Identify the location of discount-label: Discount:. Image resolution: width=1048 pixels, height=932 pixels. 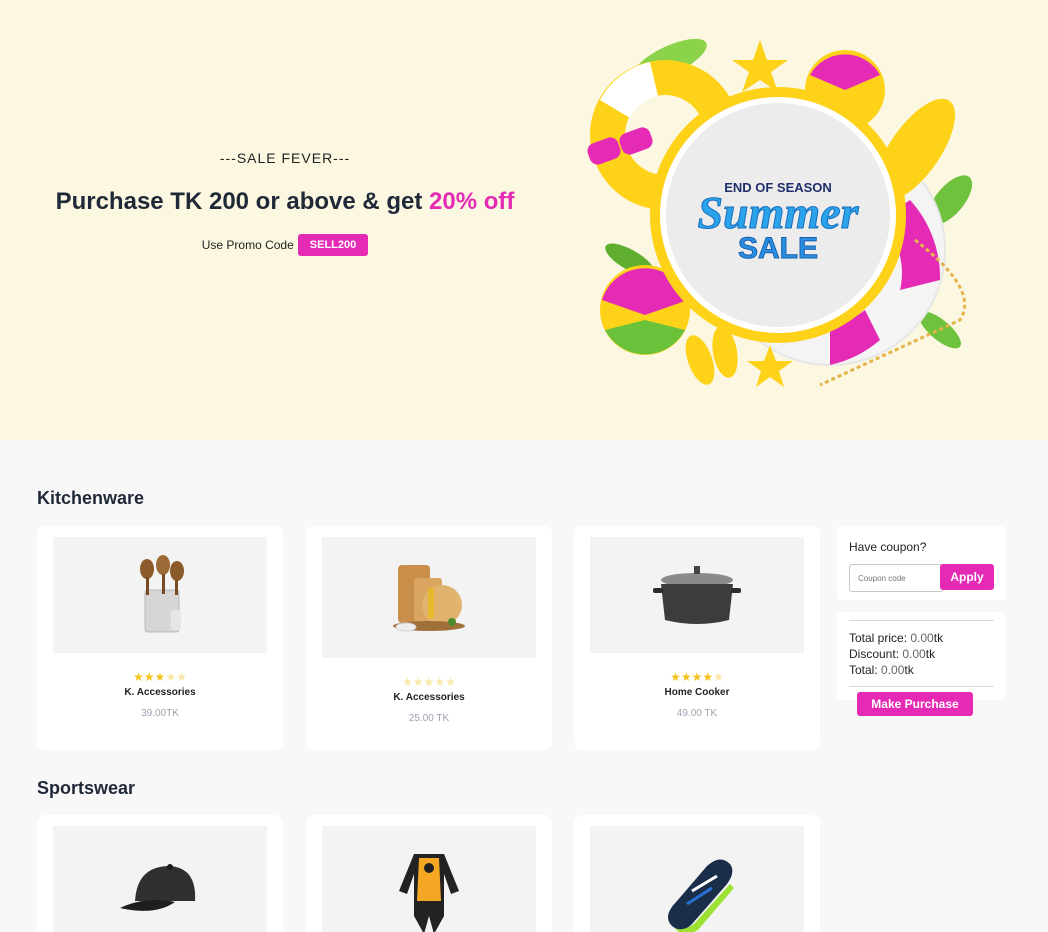
(874, 654).